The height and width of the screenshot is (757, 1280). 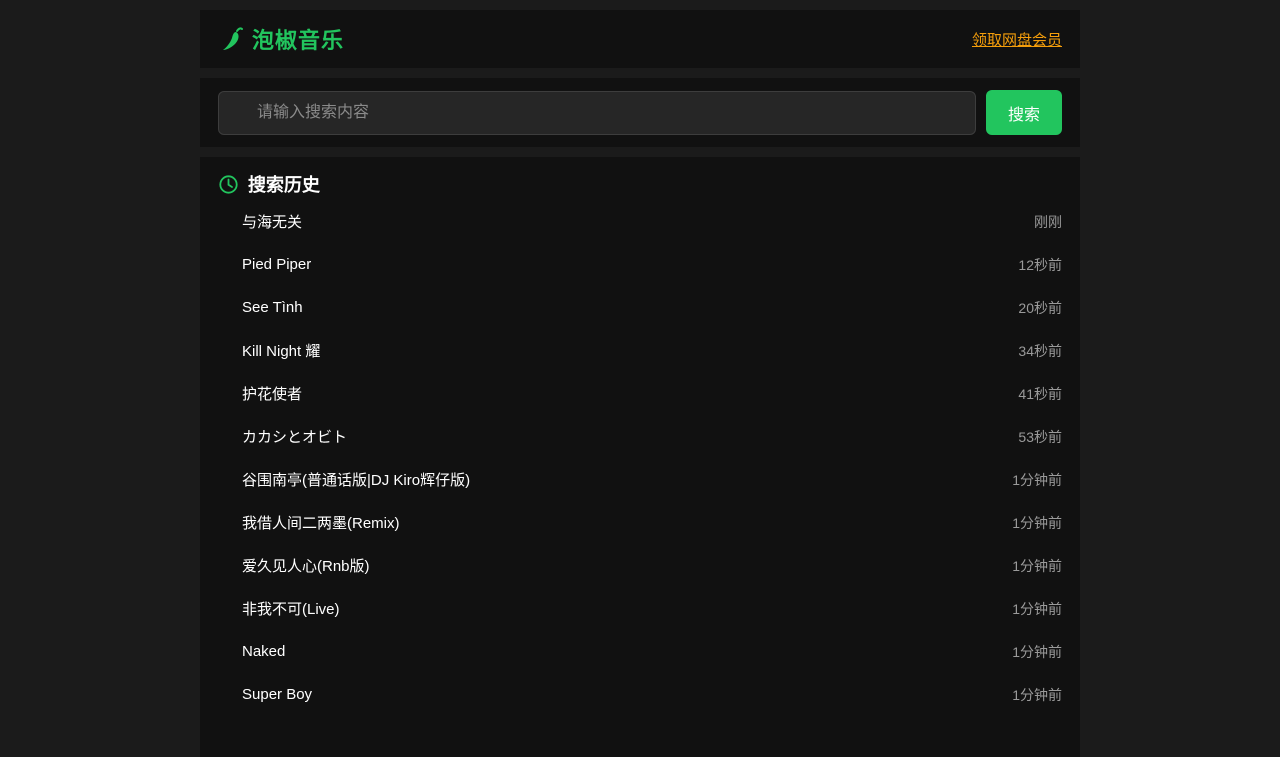 I want to click on history-item: Pied Piper 12秒前, so click(x=640, y=264).